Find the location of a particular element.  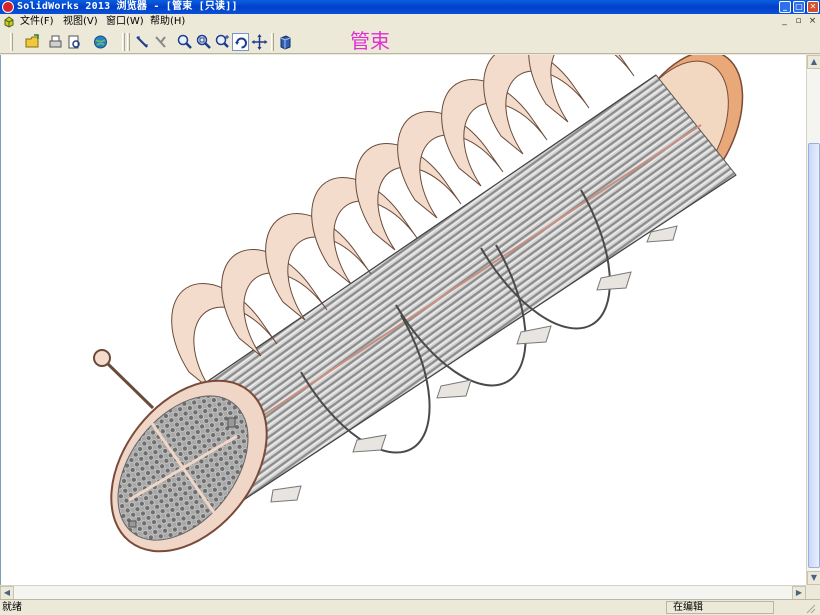

close-button: ✕ is located at coordinates (813, 7).